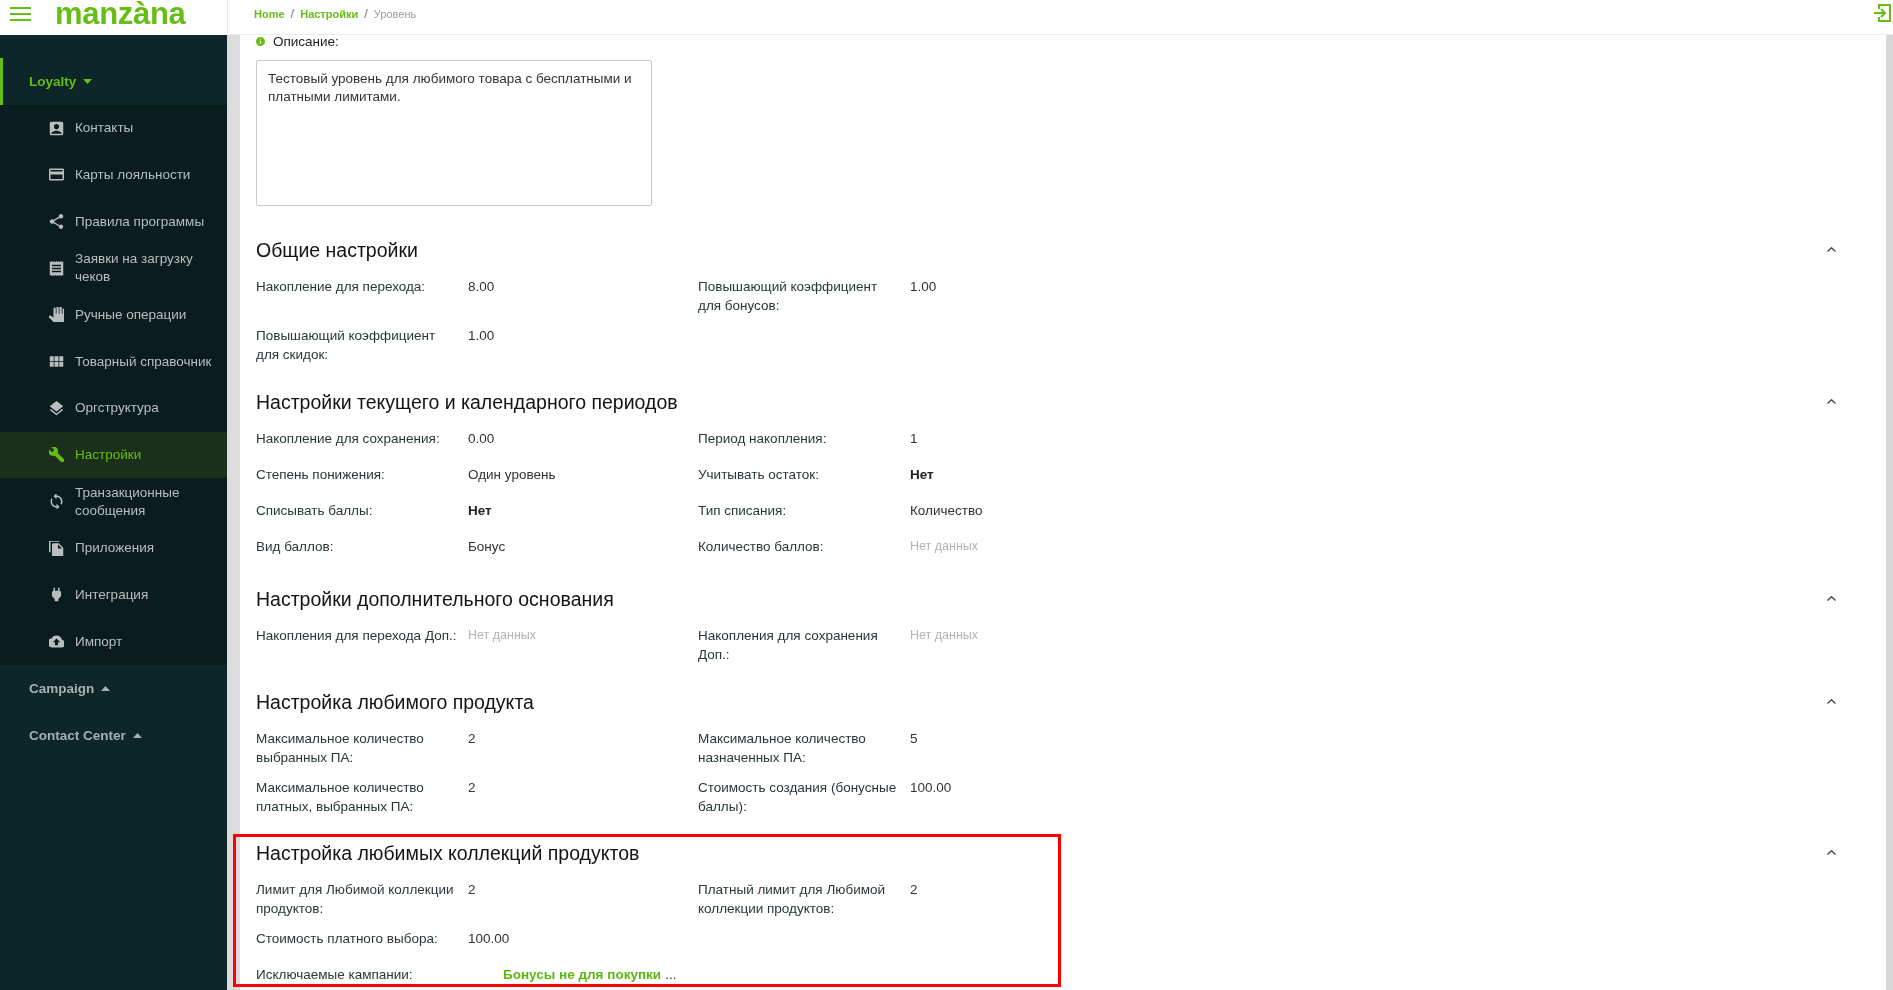 This screenshot has width=1893, height=990. I want to click on wrench-icon, so click(56, 455).